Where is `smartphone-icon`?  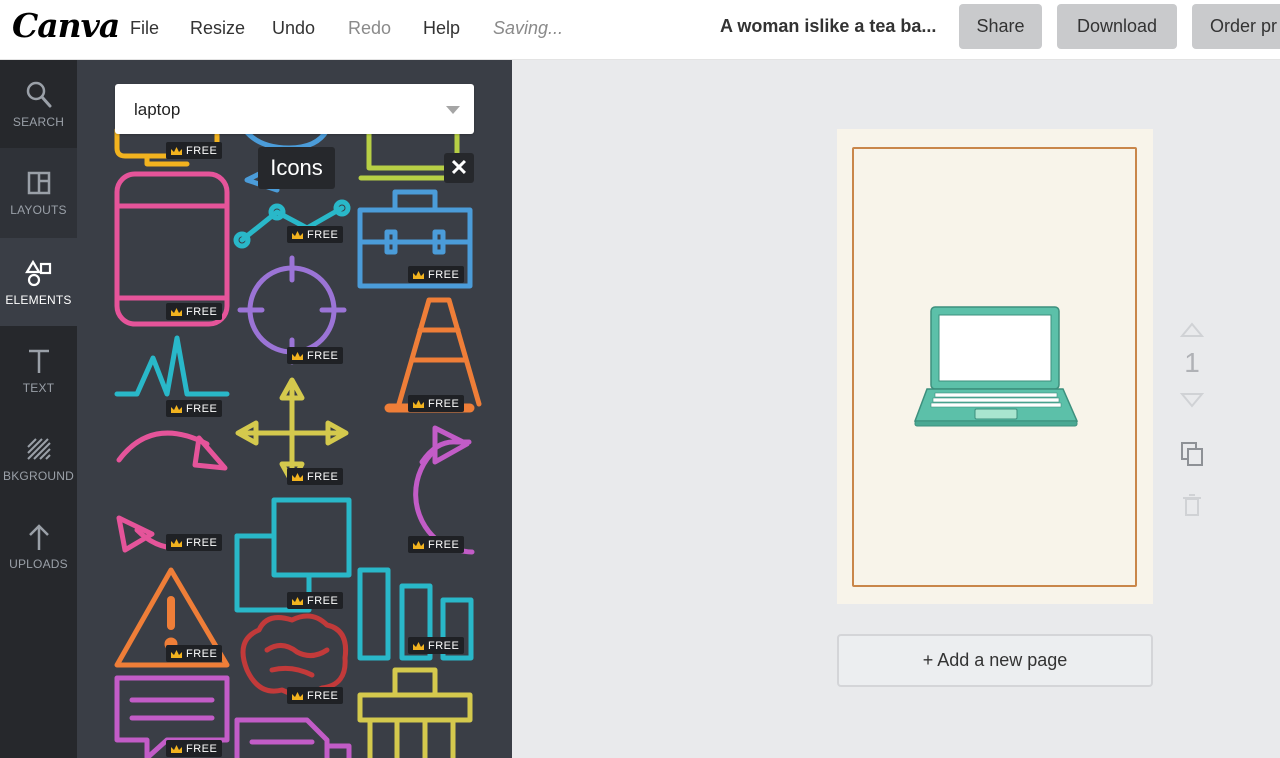 smartphone-icon is located at coordinates (172, 249).